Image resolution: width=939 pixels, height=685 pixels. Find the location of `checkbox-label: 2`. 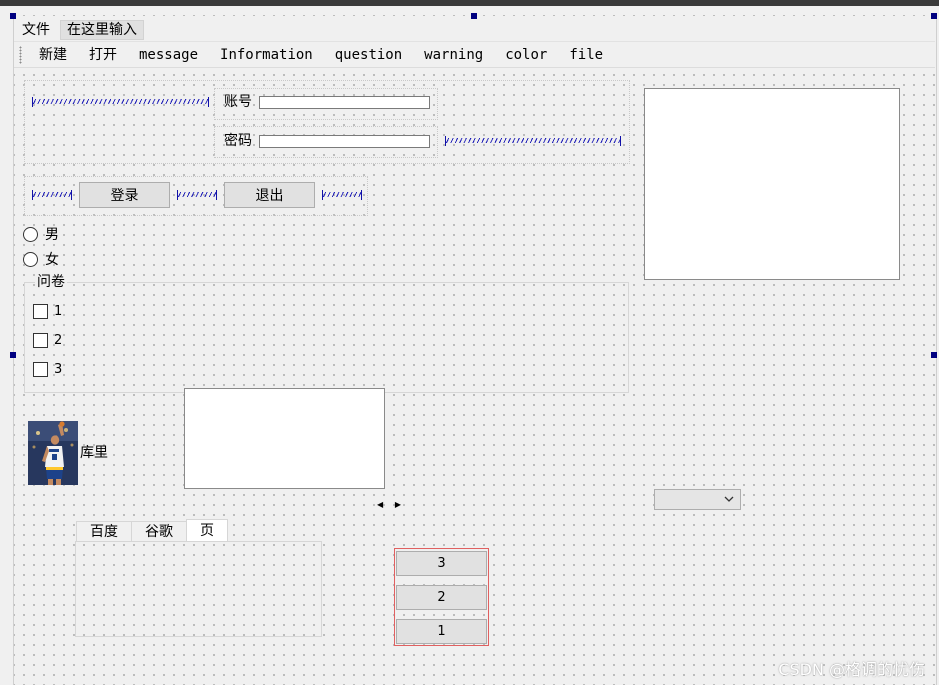

checkbox-label: 2 is located at coordinates (58, 340).